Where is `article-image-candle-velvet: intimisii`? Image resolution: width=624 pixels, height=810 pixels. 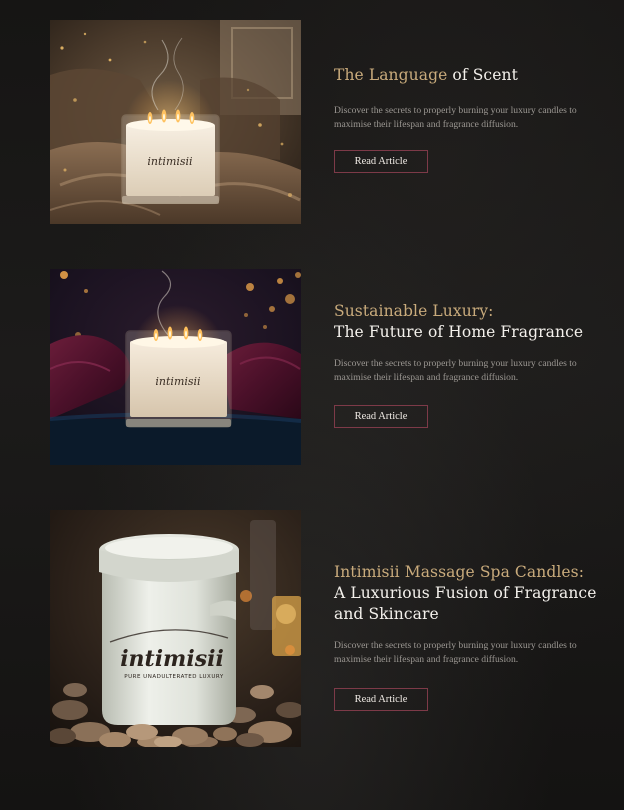 article-image-candle-velvet: intimisii is located at coordinates (175, 122).